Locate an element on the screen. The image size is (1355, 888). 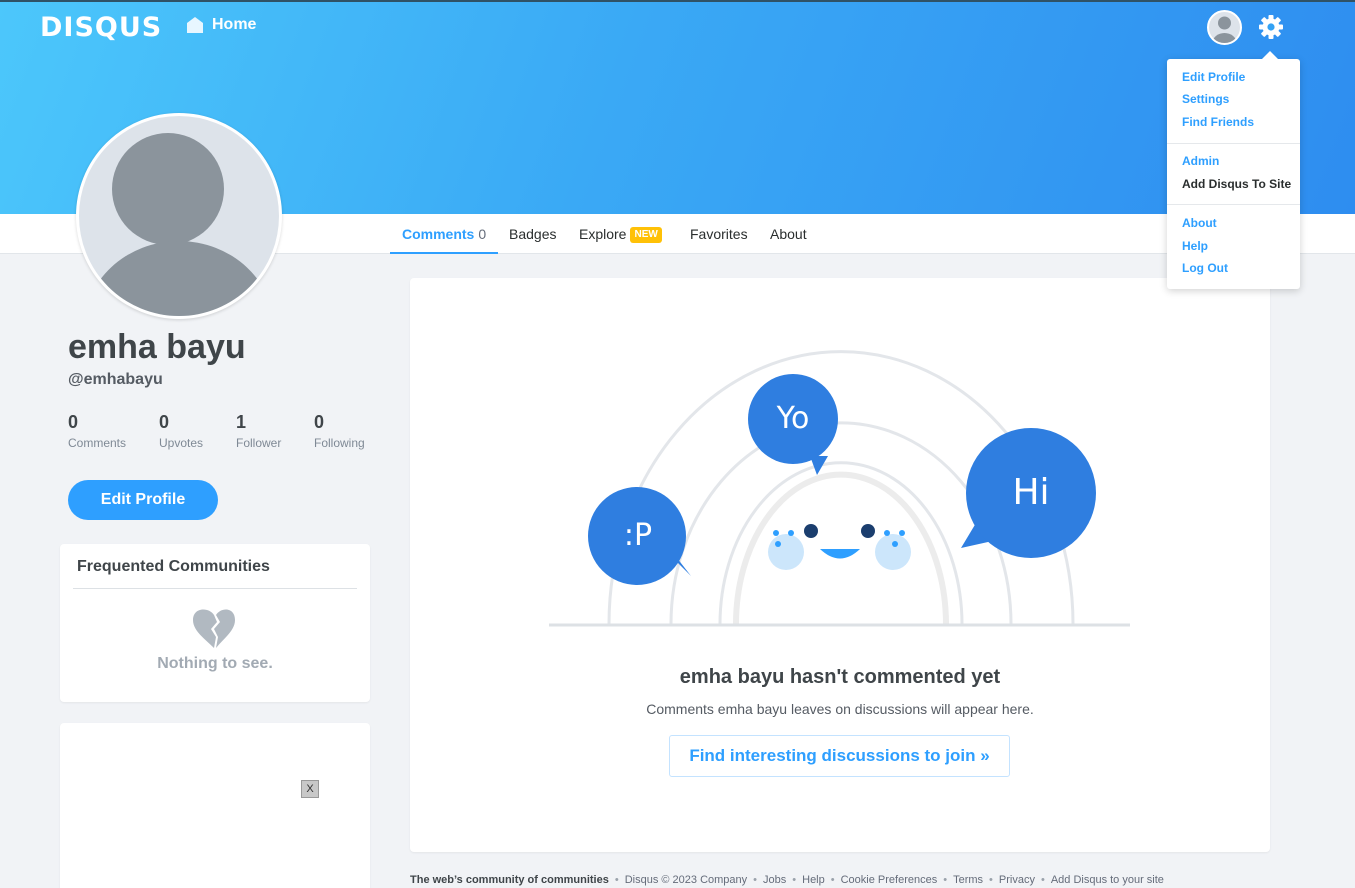
disqus-logo: DISQUS is located at coordinates (101, 27).